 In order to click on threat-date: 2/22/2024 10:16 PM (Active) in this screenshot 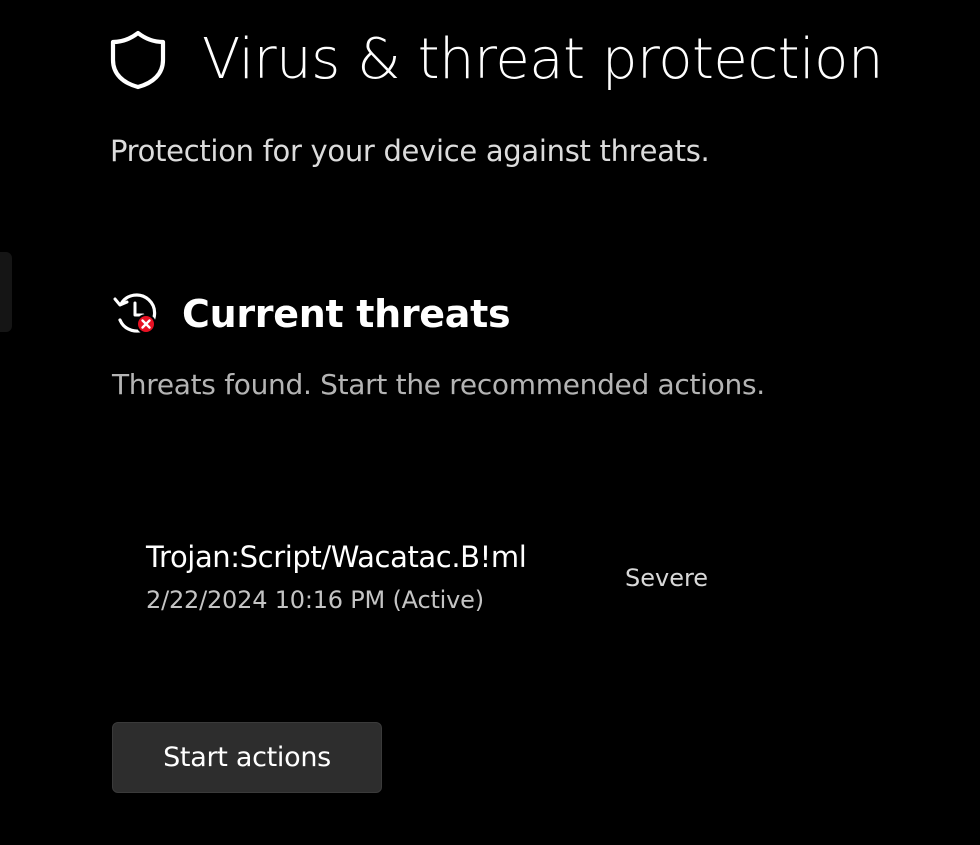, I will do `click(315, 600)`.